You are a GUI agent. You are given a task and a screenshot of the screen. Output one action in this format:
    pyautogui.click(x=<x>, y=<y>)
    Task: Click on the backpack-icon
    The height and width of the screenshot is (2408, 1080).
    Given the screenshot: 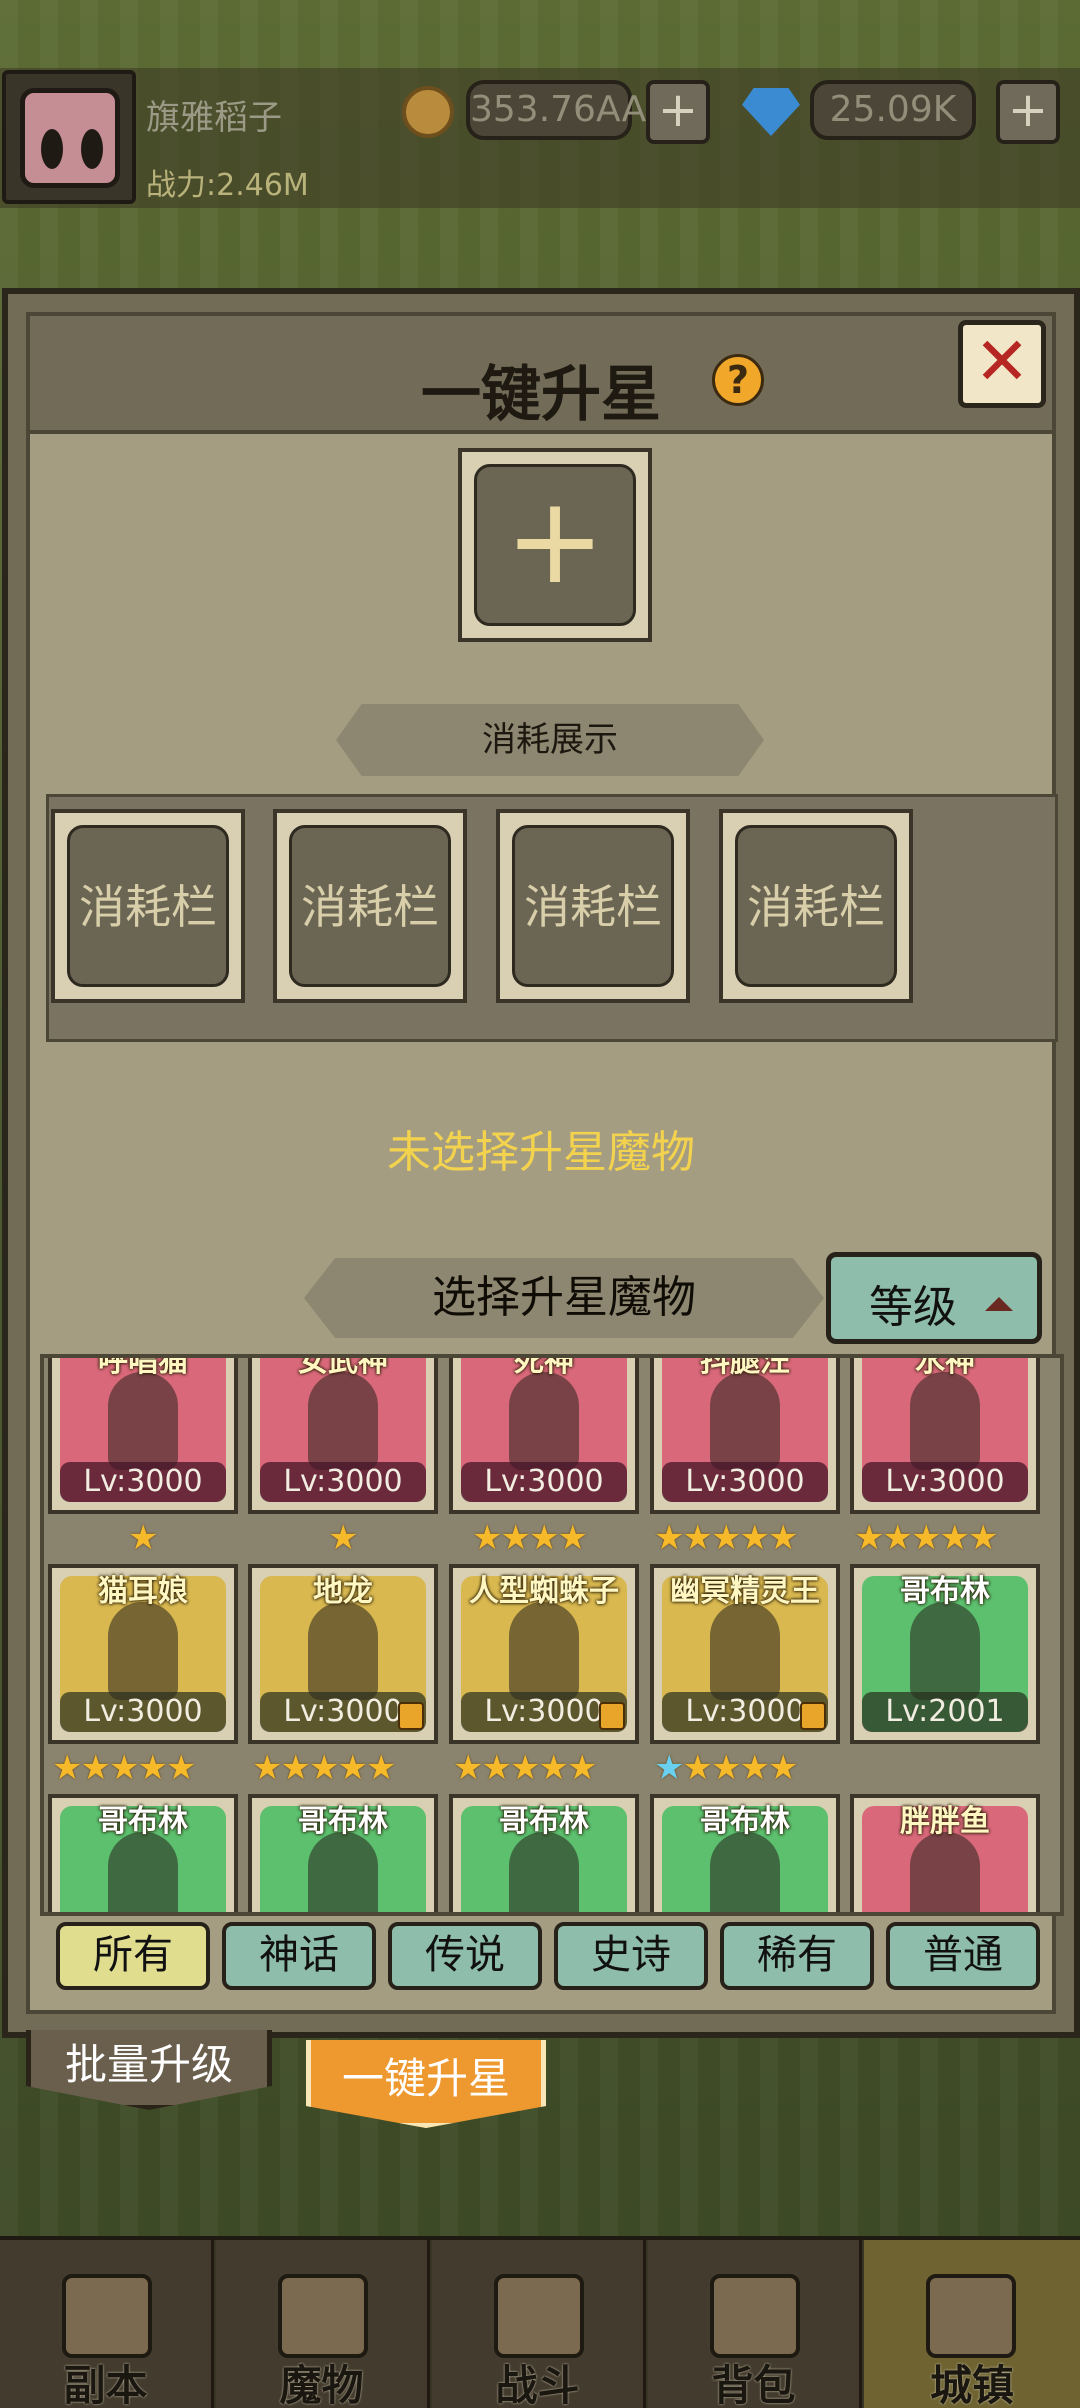 What is the action you would take?
    pyautogui.click(x=755, y=2316)
    